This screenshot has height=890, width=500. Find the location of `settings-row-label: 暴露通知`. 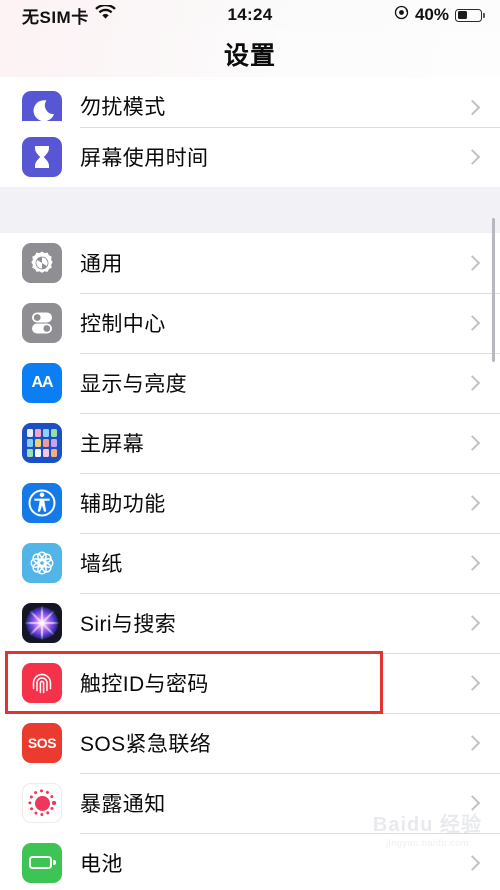

settings-row-label: 暴露通知 is located at coordinates (123, 804).